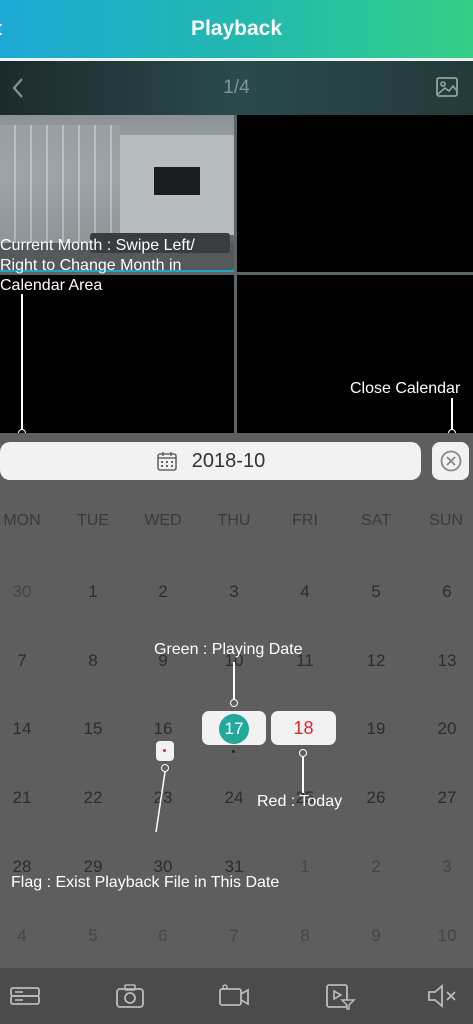 This screenshot has height=1024, width=473. Describe the element at coordinates (228, 460) in the screenshot. I see `current-month: 2018-10` at that location.